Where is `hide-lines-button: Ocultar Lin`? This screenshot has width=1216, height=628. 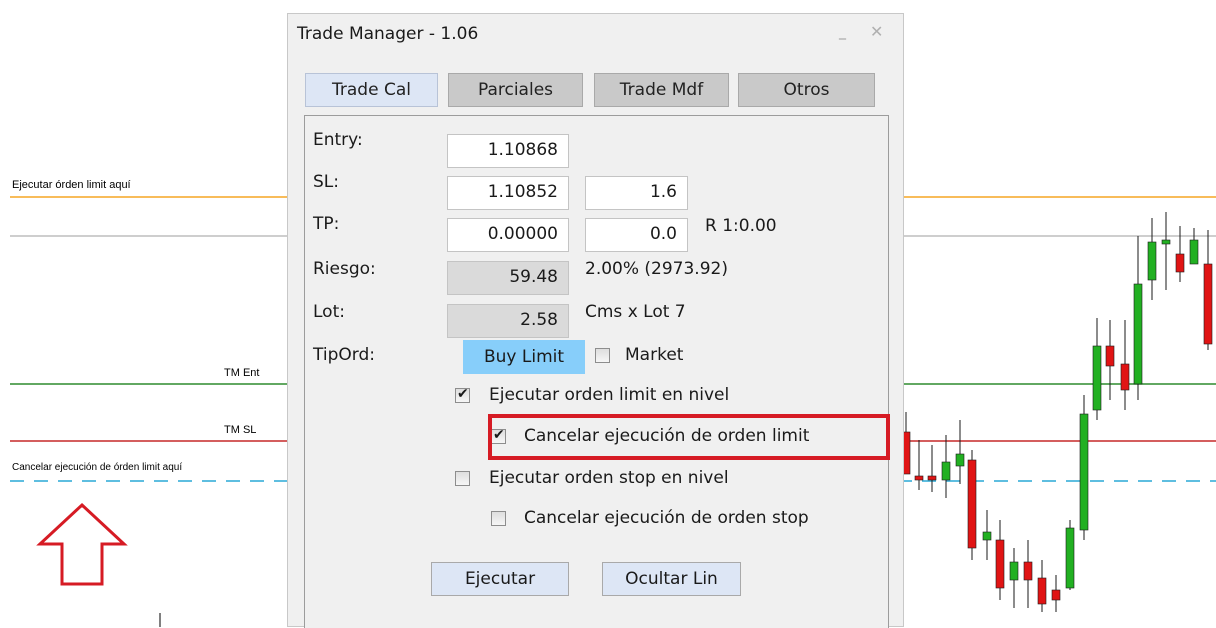 hide-lines-button: Ocultar Lin is located at coordinates (671, 579).